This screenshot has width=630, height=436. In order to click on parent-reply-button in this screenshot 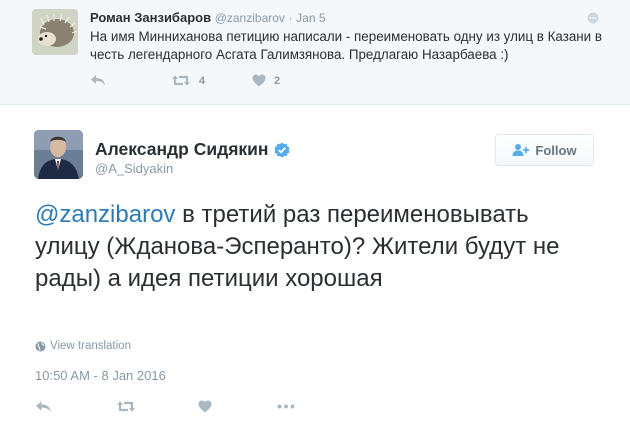, I will do `click(98, 80)`.